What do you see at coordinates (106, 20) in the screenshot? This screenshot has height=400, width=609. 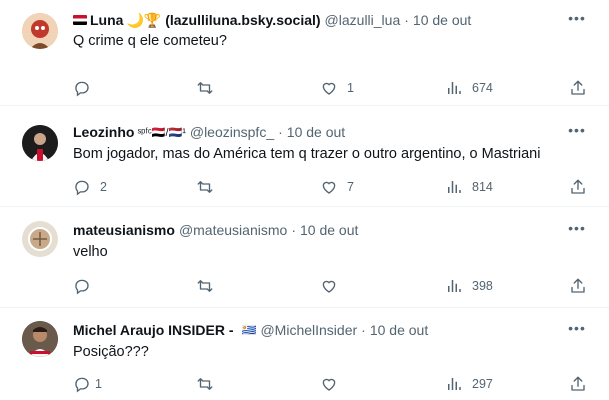 I see `display-name: Luna` at bounding box center [106, 20].